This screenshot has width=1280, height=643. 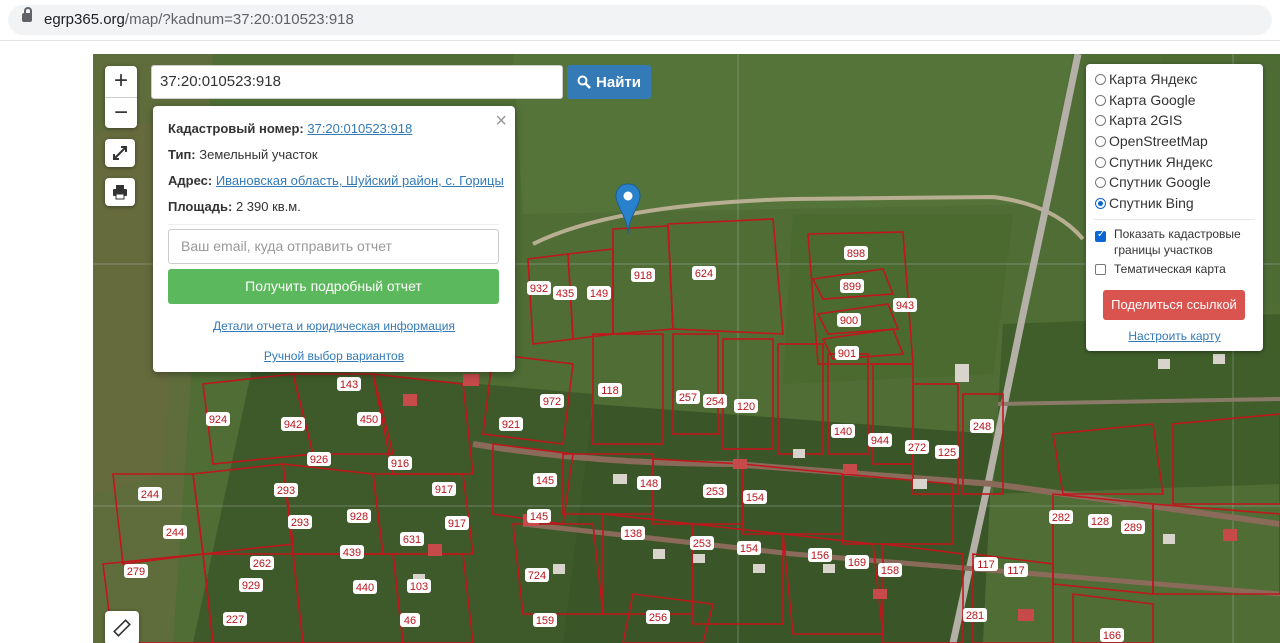 I want to click on svg-text: 929, so click(x=251, y=586).